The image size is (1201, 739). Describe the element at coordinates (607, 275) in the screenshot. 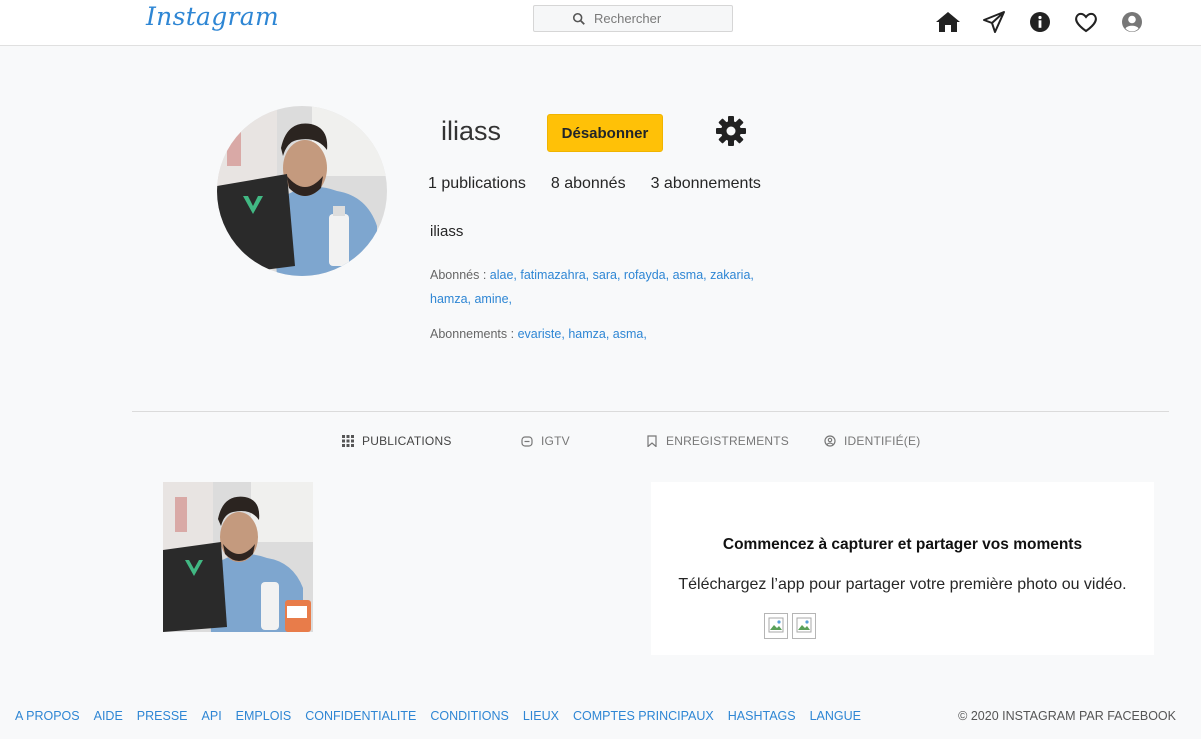

I see `follower-link: sara,` at that location.